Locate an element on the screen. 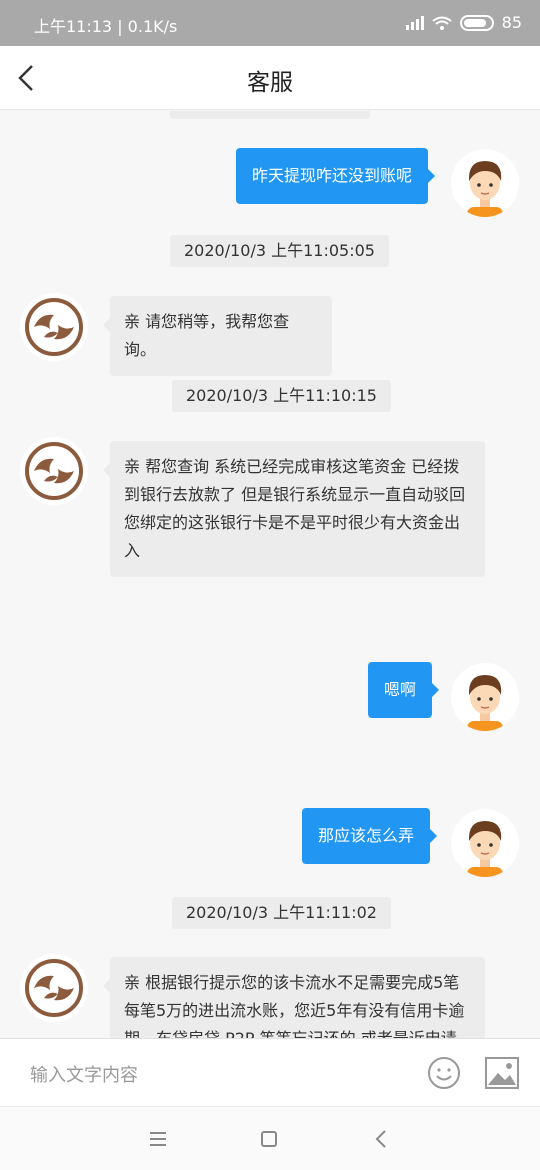 The width and height of the screenshot is (540, 1170). system-nav-bar is located at coordinates (270, 1138).